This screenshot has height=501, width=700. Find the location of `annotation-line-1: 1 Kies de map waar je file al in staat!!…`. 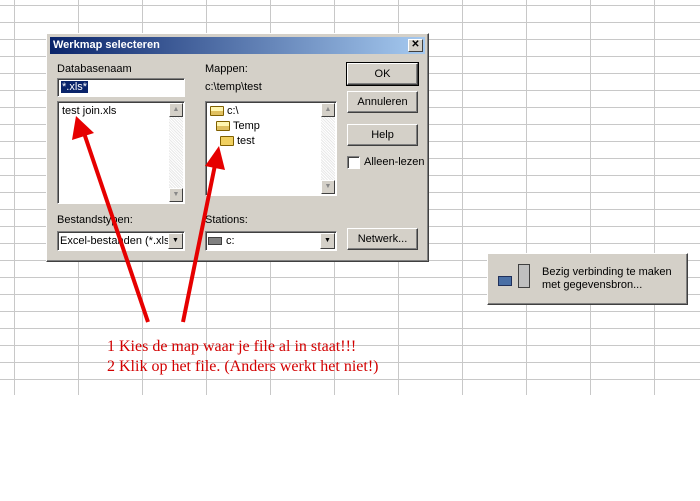

annotation-line-1: 1 Kies de map waar je file al in staat!!… is located at coordinates (232, 346).